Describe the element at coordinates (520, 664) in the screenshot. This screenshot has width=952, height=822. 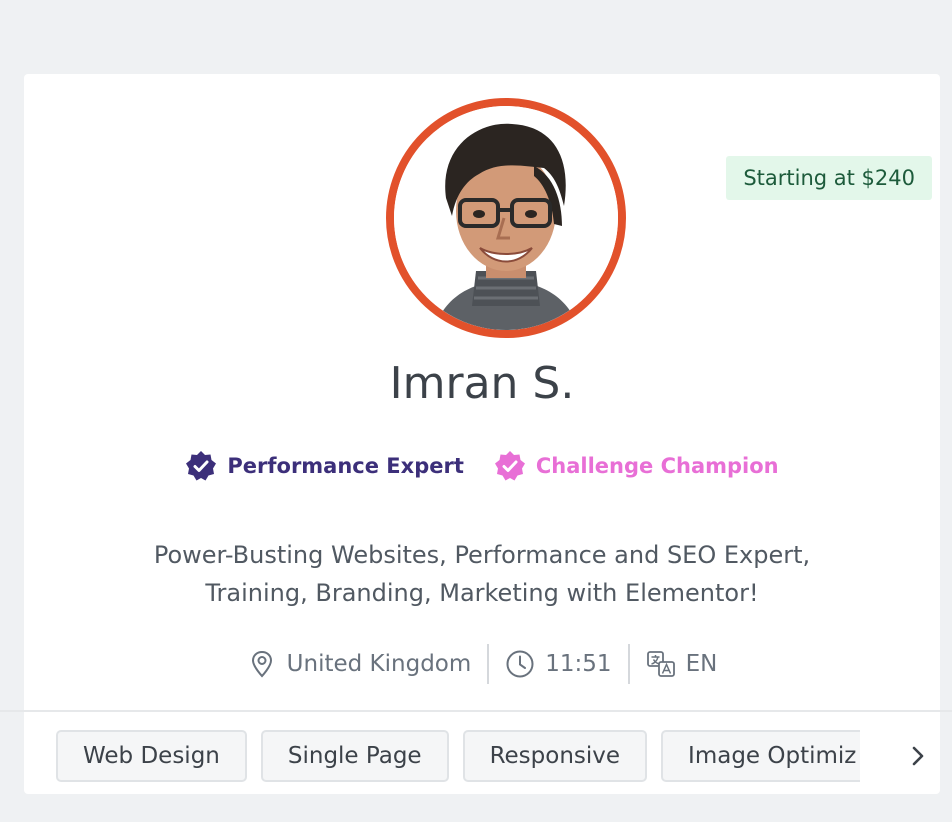
I see `clock-icon` at that location.